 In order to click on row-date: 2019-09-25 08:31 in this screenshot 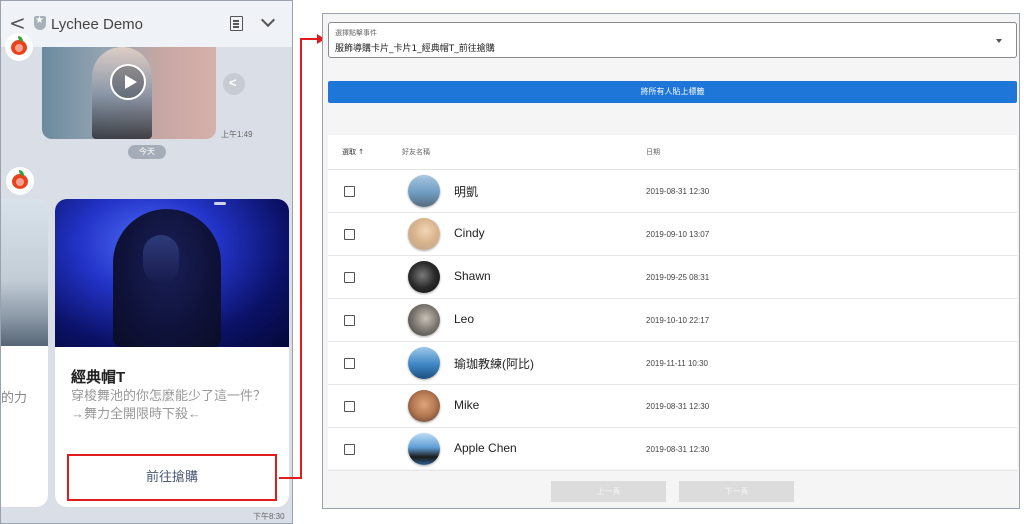, I will do `click(678, 277)`.